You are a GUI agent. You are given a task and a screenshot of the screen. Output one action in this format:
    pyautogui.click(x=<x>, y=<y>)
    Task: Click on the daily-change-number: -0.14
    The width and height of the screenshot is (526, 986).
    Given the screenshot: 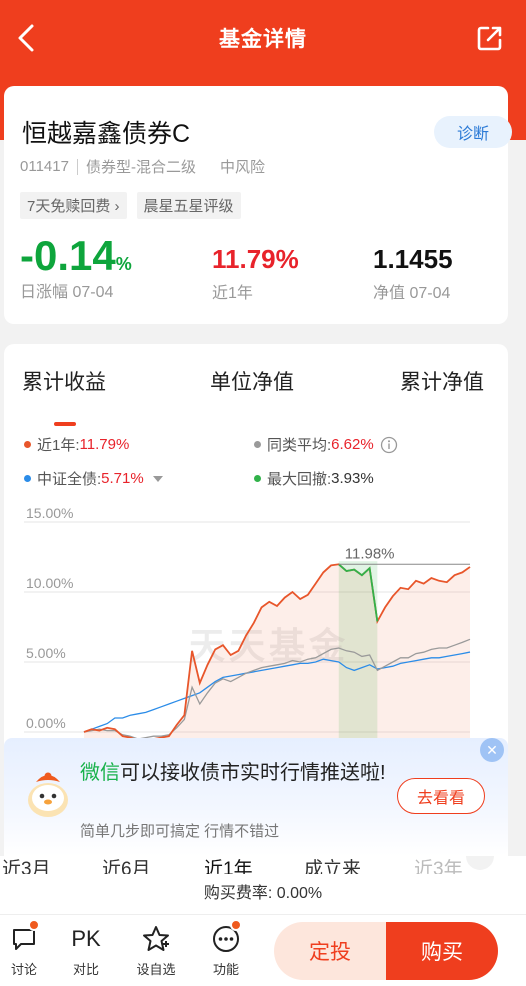 What is the action you would take?
    pyautogui.click(x=68, y=255)
    